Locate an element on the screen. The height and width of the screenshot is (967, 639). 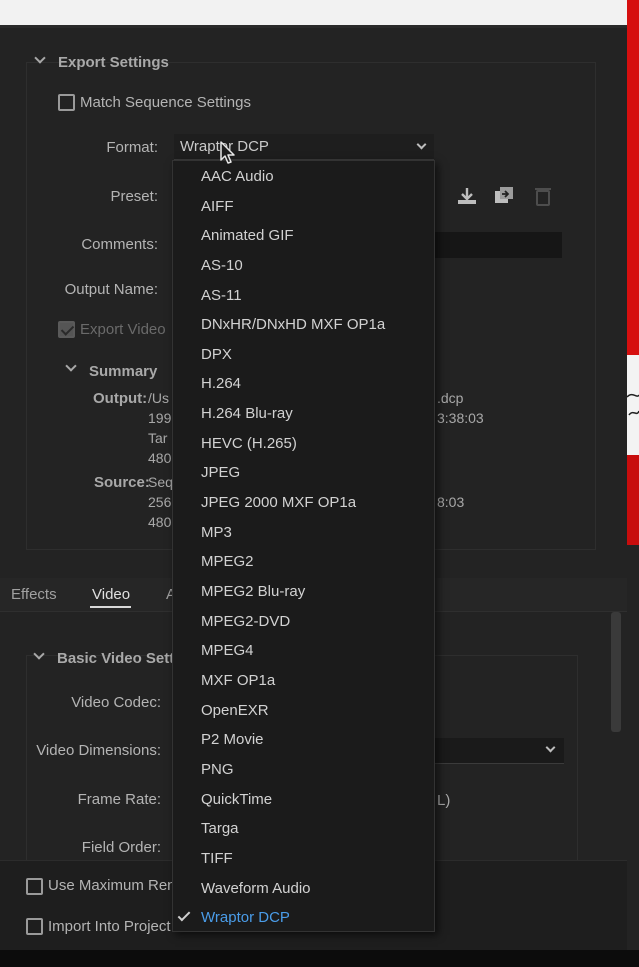
video-dimensions-label: Video Dimensions: is located at coordinates (98, 750).